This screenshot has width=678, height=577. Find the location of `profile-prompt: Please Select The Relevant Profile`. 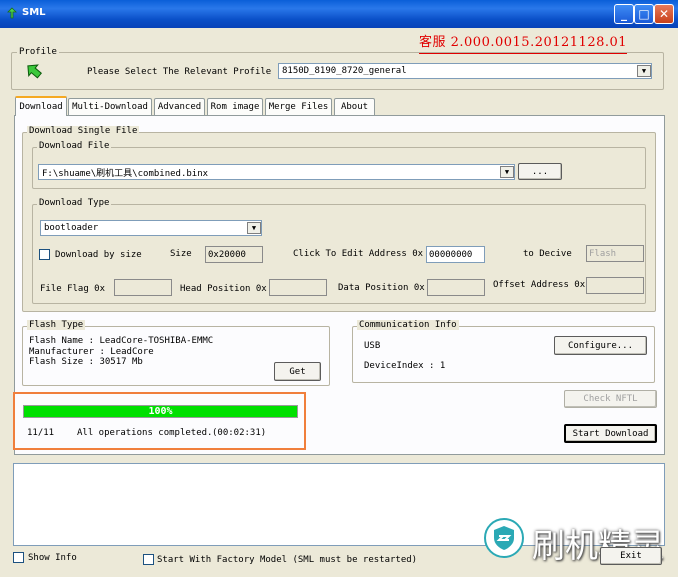

profile-prompt: Please Select The Relevant Profile is located at coordinates (179, 72).